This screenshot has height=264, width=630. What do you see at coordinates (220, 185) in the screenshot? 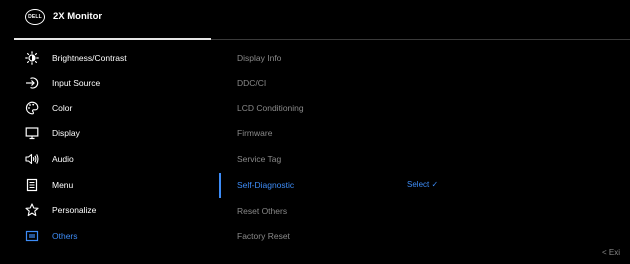
I see `selection-indicator` at bounding box center [220, 185].